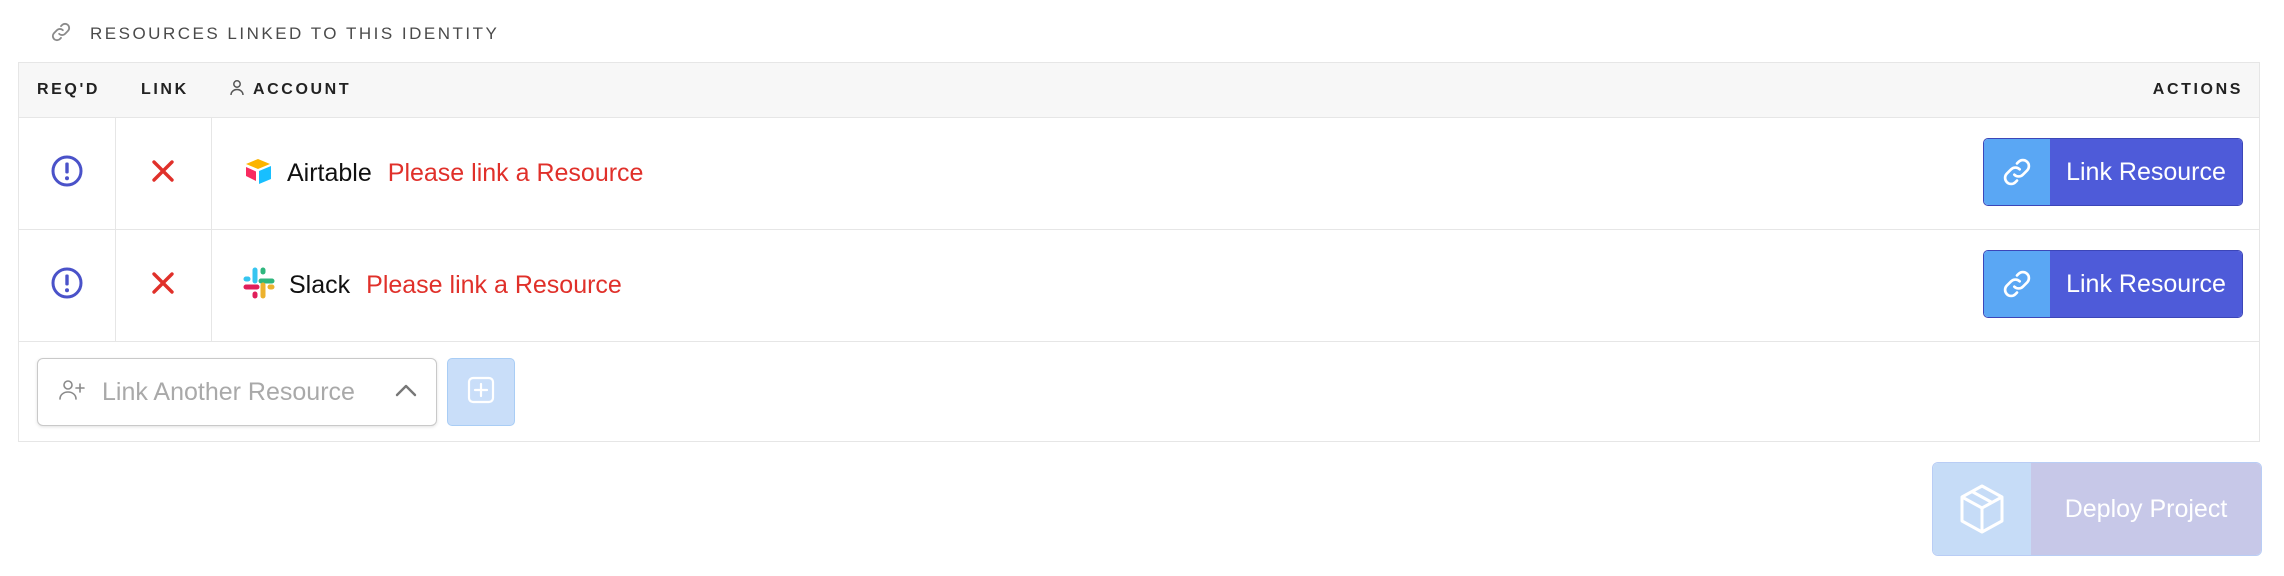  I want to click on airtable-logo-icon, so click(258, 173).